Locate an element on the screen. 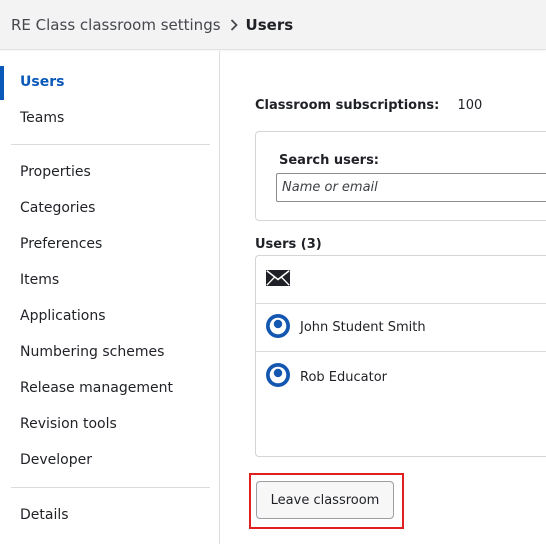 The image size is (546, 544). subscriptions-value: 100 is located at coordinates (470, 105).